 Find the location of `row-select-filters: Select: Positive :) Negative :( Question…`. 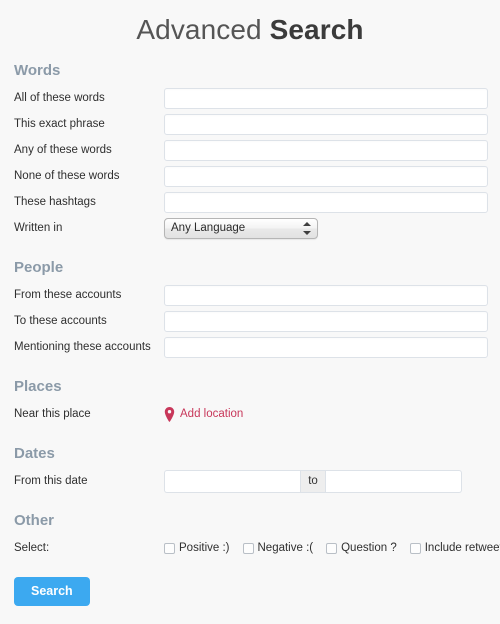

row-select-filters: Select: Positive :) Negative :( Question… is located at coordinates (250, 548).